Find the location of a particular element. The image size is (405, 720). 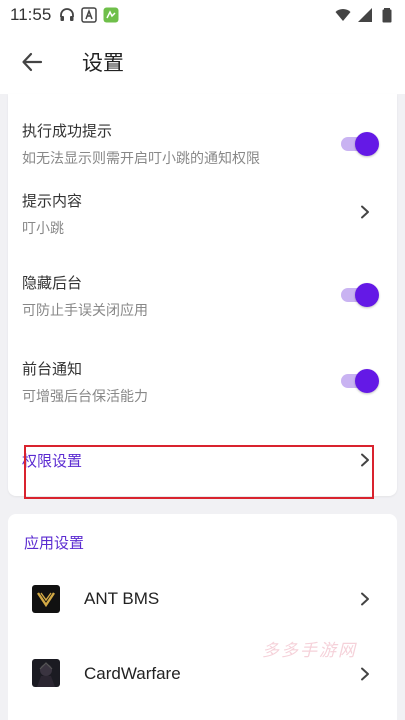

ant-bms-logo-icon is located at coordinates (46, 599).